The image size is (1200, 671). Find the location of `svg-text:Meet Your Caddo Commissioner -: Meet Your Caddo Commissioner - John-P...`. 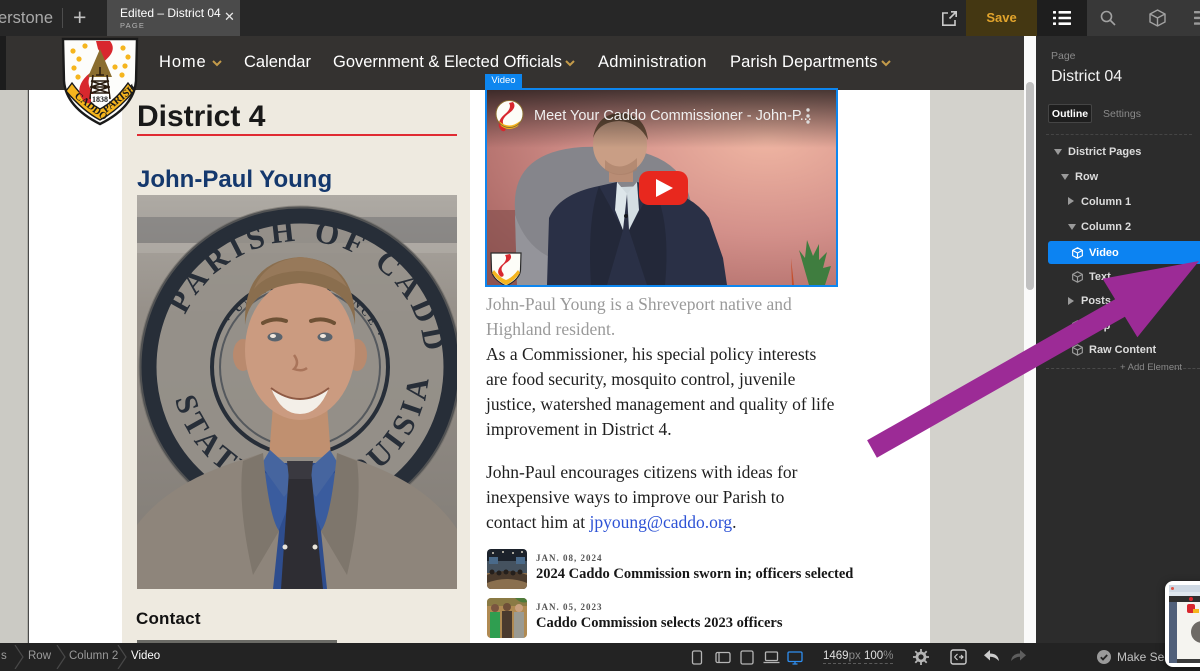

svg-text:Meet Your Caddo Commissioner -: Meet Your Caddo Commissioner - John-P... is located at coordinates (673, 116).